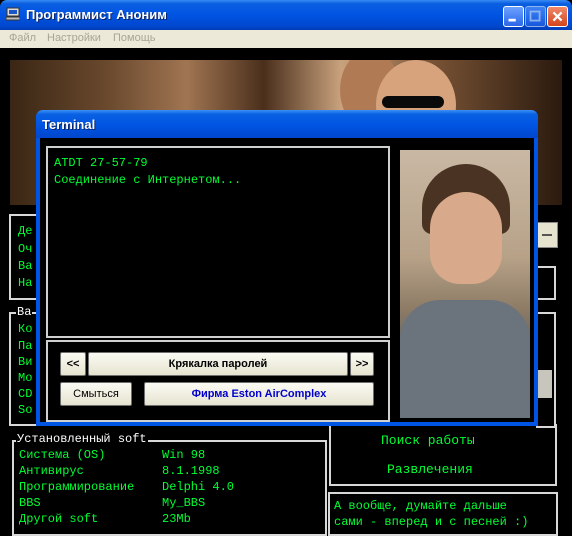 The image size is (572, 536). Describe the element at coordinates (30, 503) in the screenshot. I see `soft-bbs-label: BBS` at that location.